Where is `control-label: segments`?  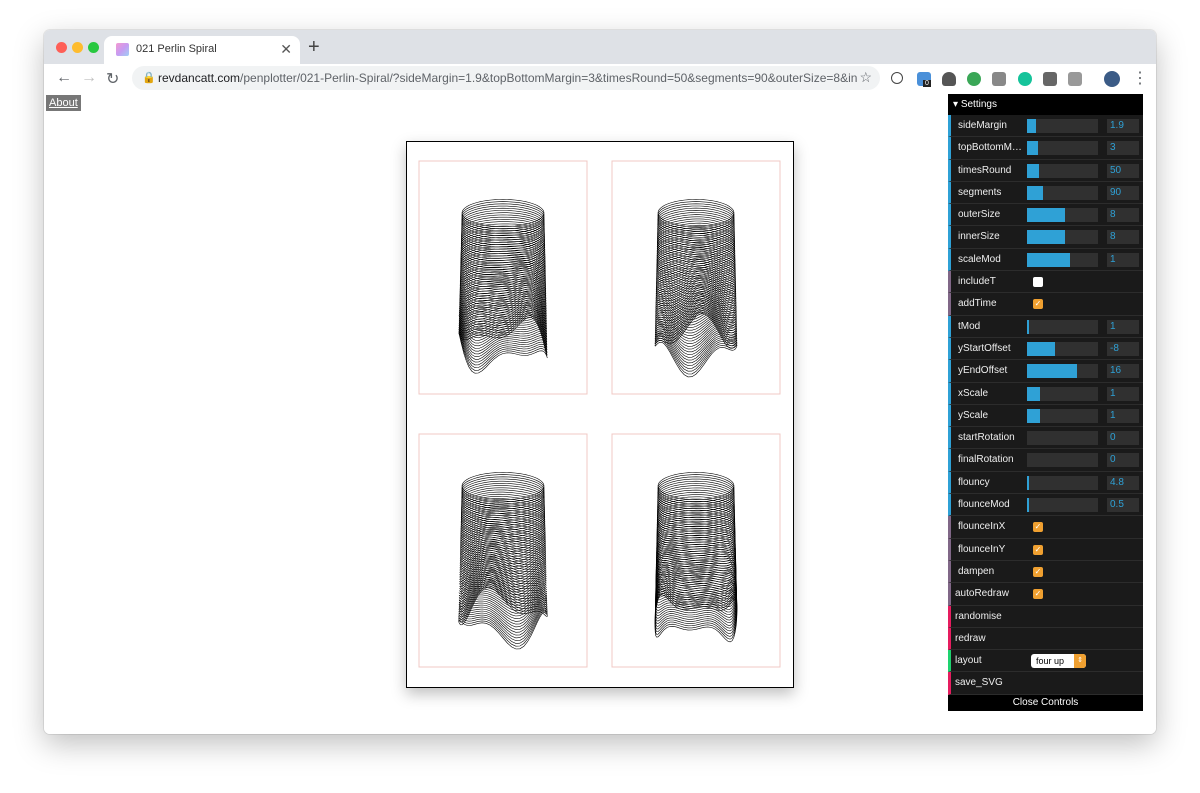 control-label: segments is located at coordinates (980, 192).